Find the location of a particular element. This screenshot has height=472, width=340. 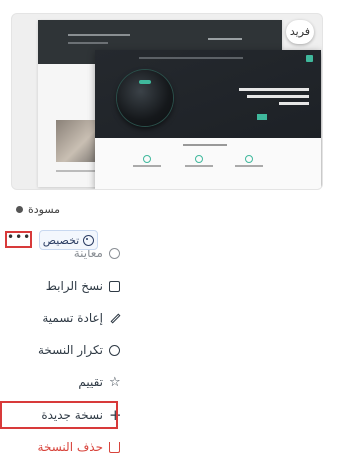

customize-button: تخصيص is located at coordinates (68, 240).